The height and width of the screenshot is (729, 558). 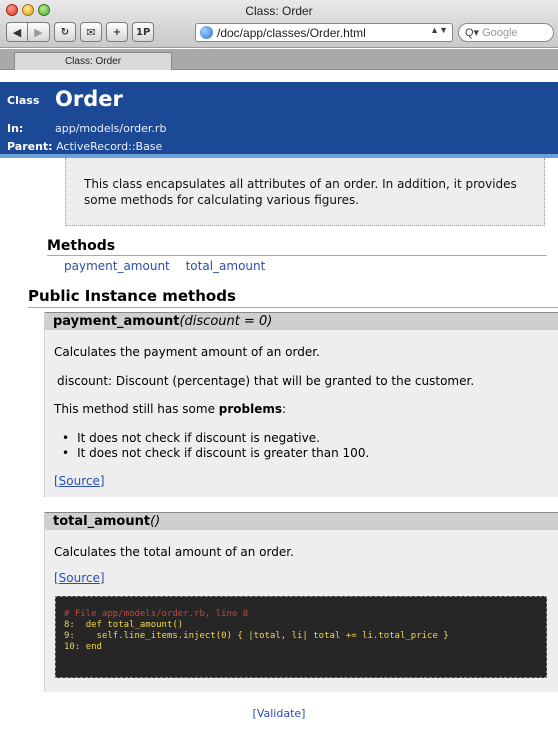 What do you see at coordinates (134, 625) in the screenshot?
I see `code-line: def total_amount()` at bounding box center [134, 625].